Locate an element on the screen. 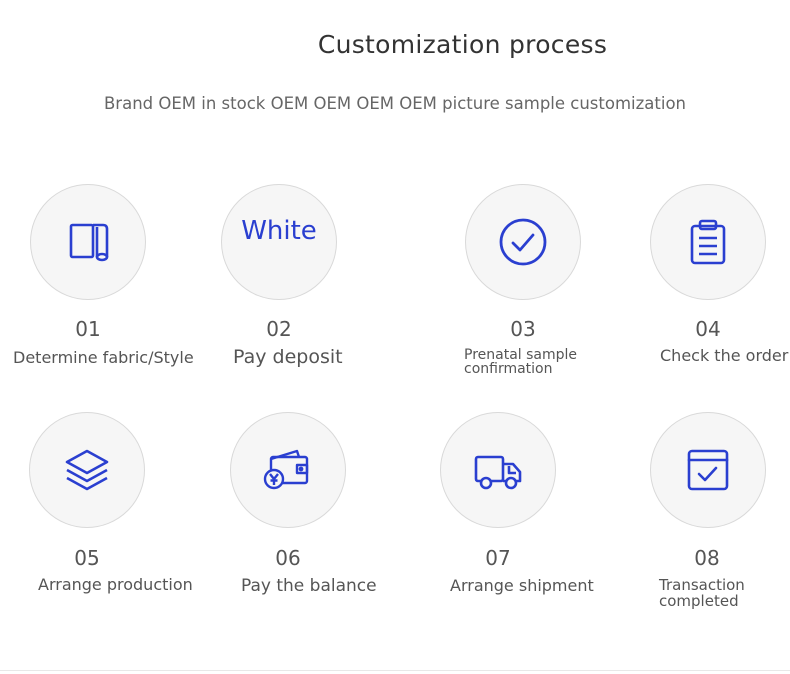  step-label: Arrange shipment is located at coordinates (522, 585).